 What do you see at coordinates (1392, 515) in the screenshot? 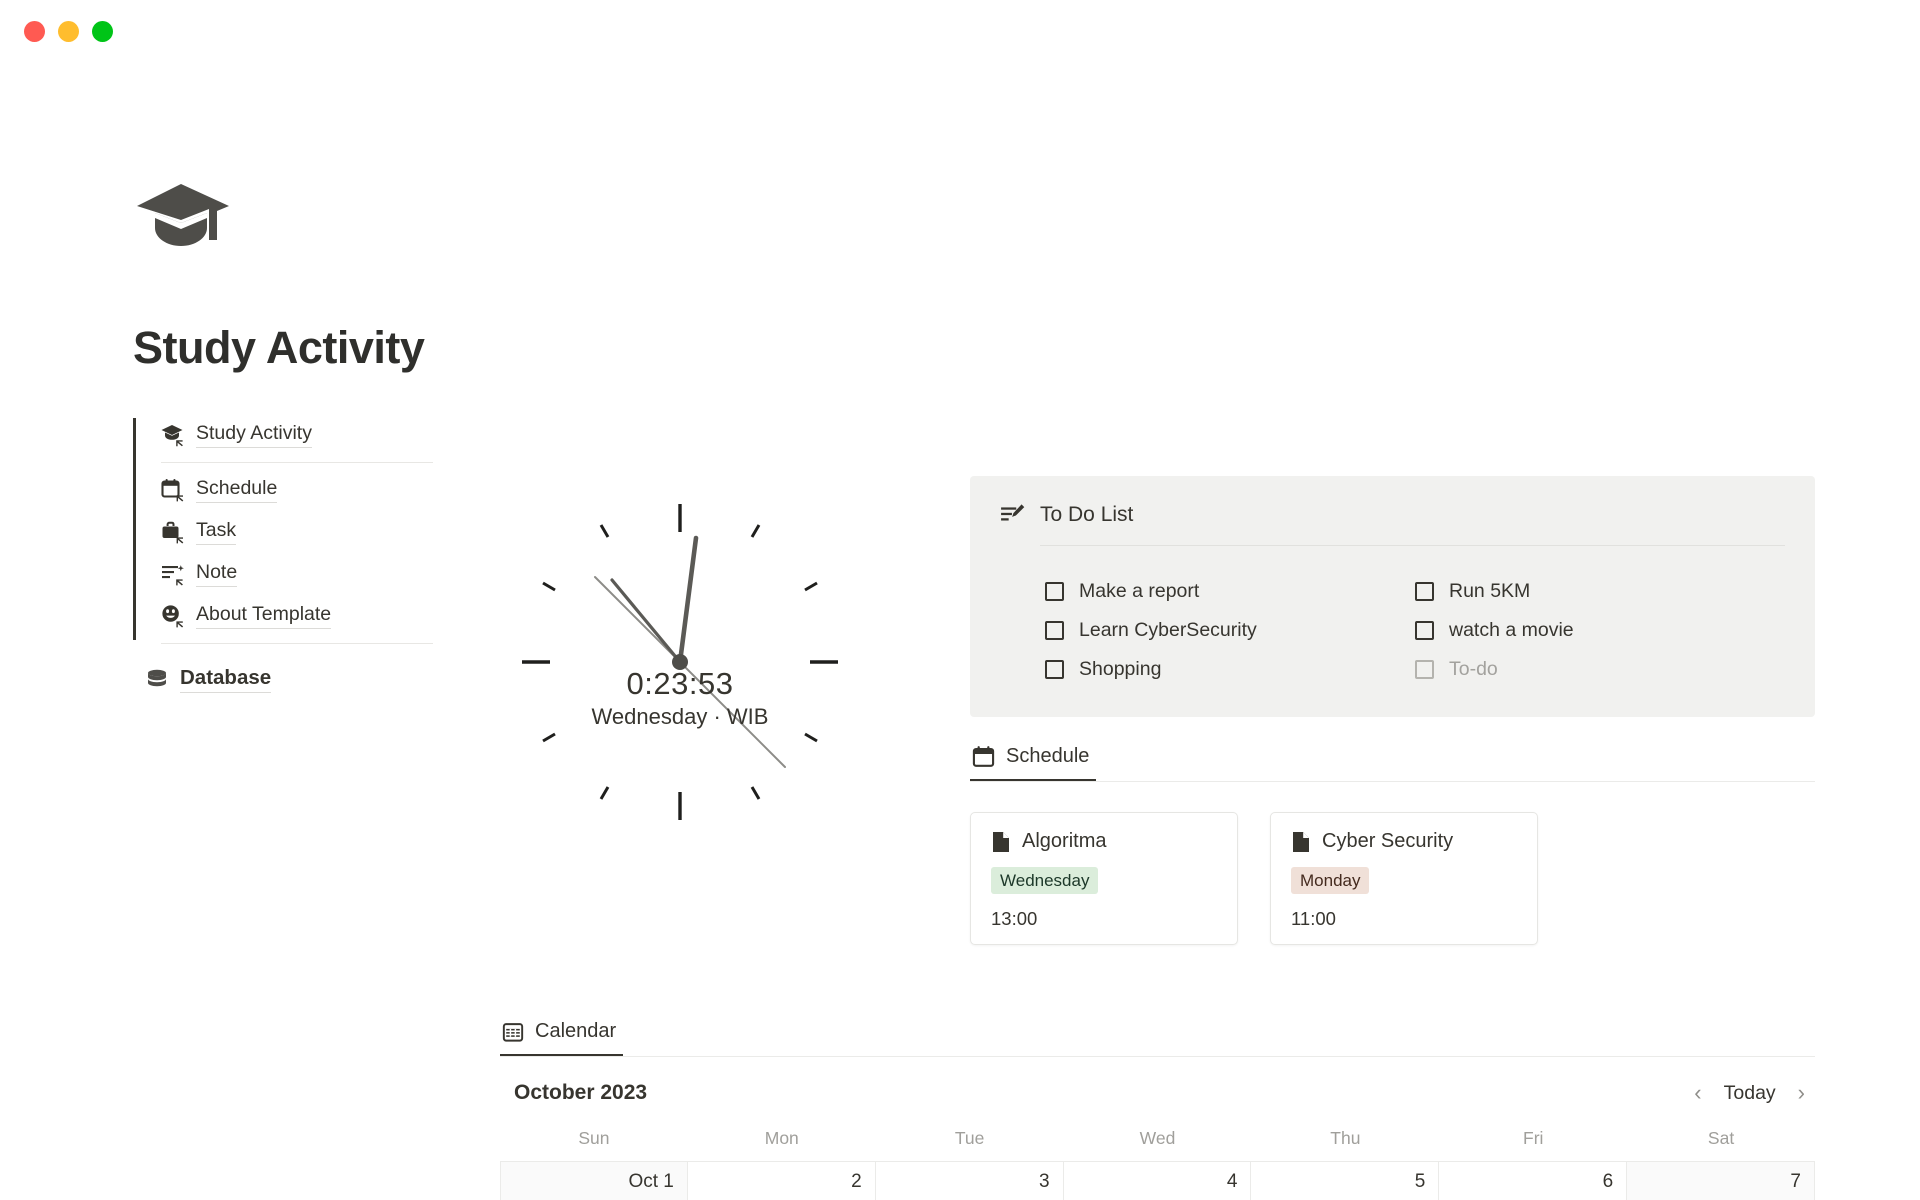
I see `todo-header: To Do List` at bounding box center [1392, 515].